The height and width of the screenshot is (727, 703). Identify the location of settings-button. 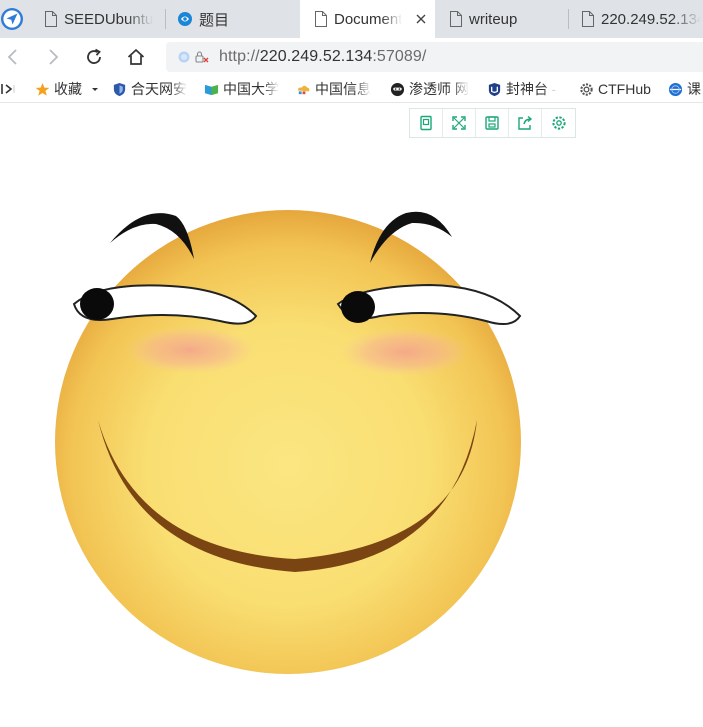
(558, 123).